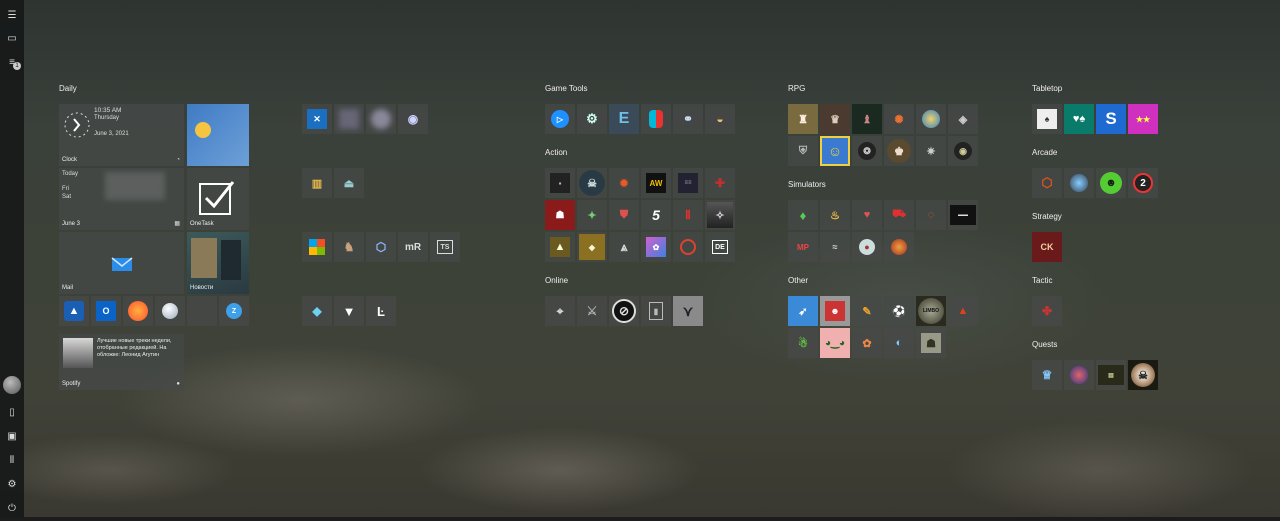  I want to click on tile-other-11: ☗, so click(931, 343).